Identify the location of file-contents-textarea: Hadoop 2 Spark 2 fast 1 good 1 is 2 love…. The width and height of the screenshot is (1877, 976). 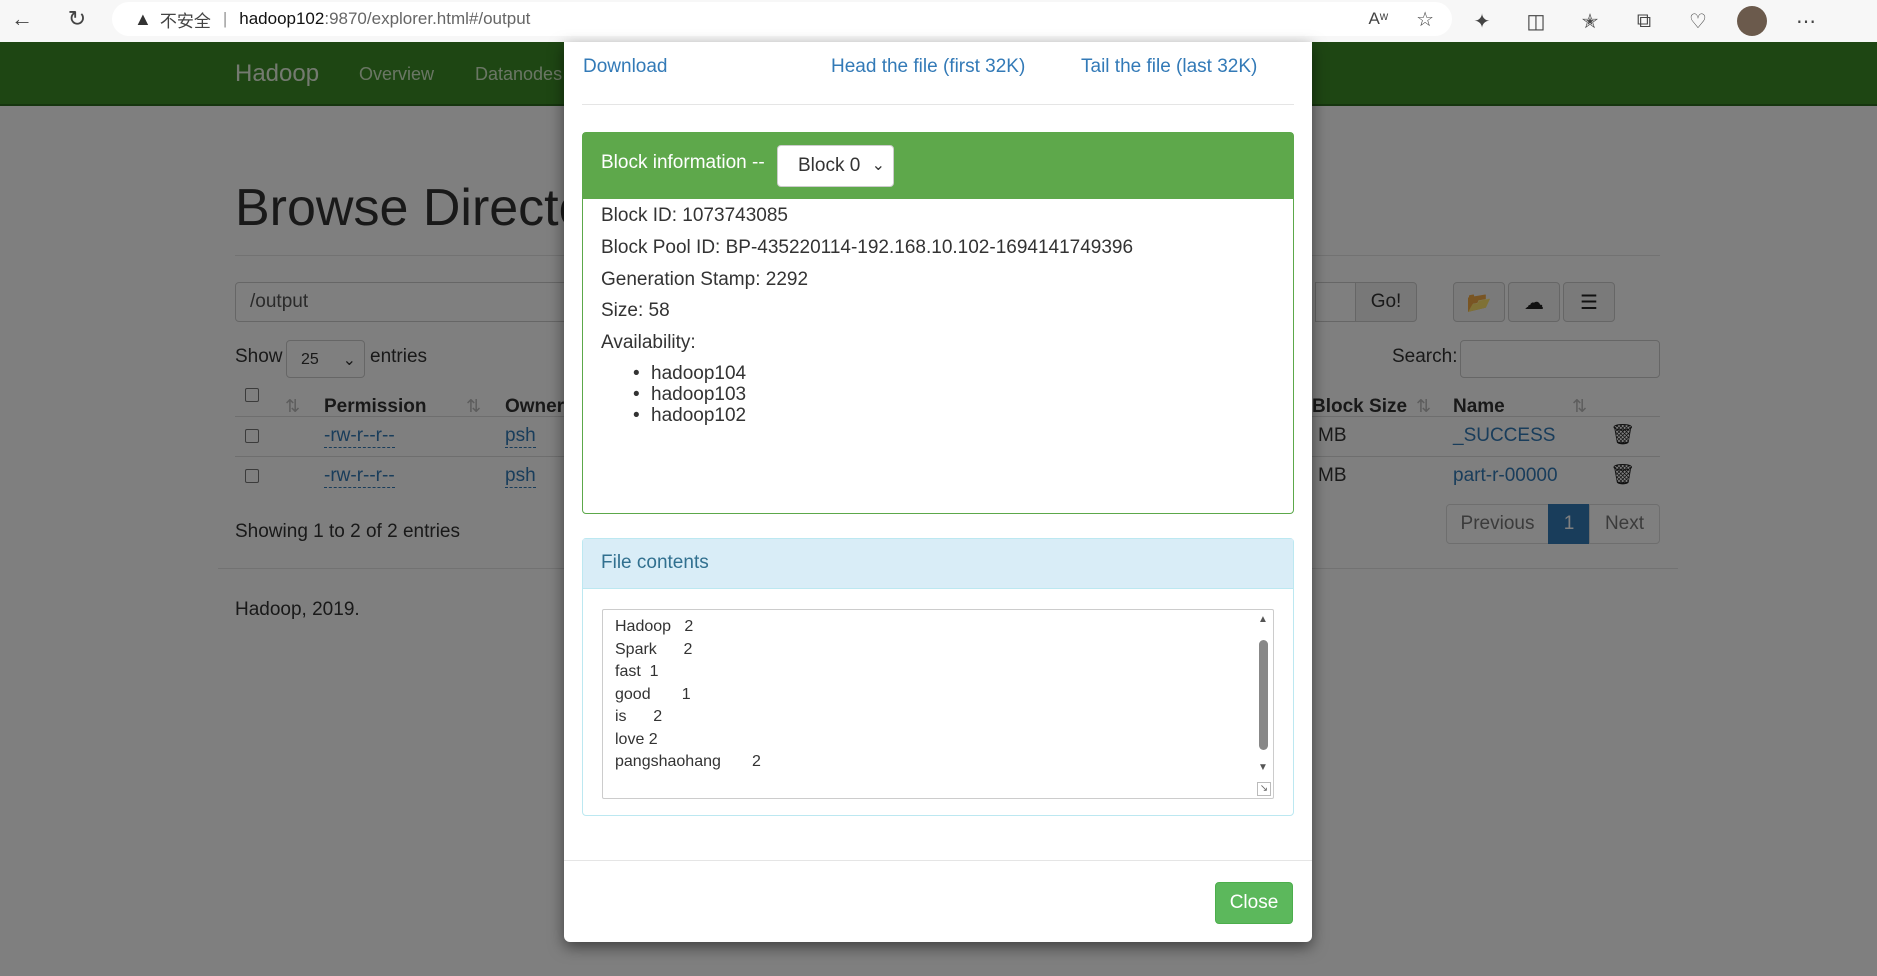
(938, 704).